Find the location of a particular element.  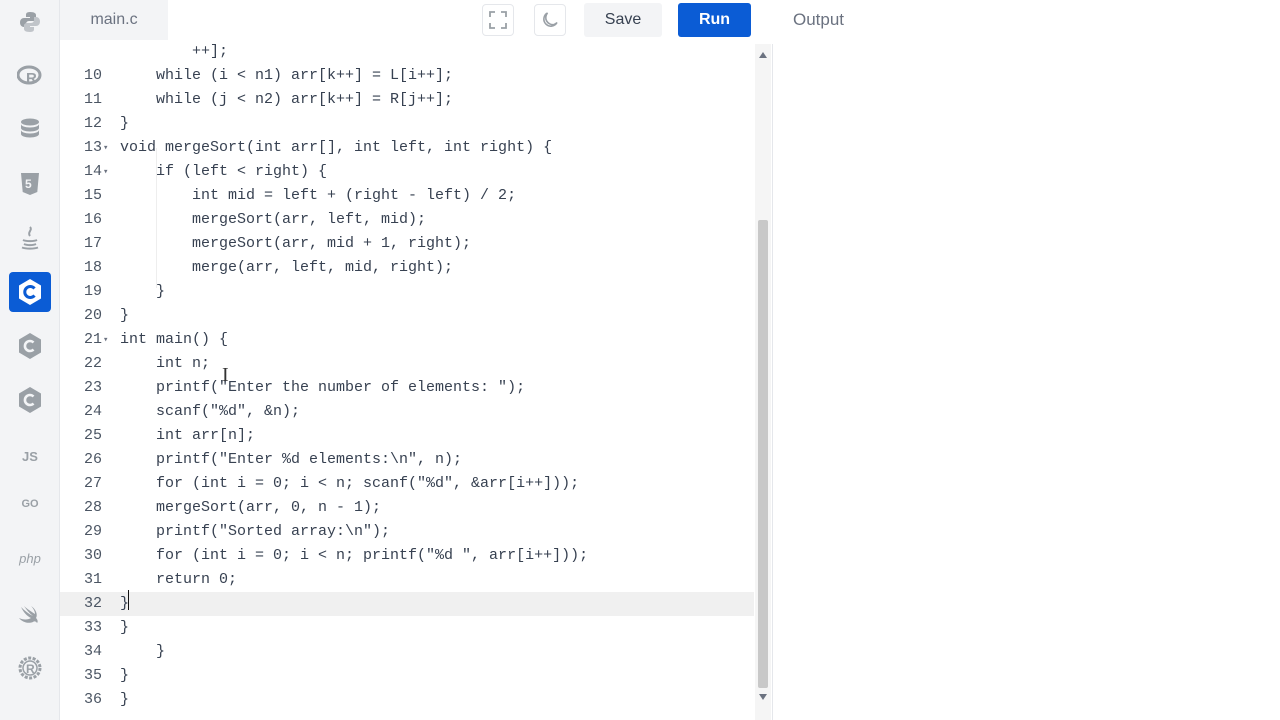

javascript-icon: JS is located at coordinates (30, 456).